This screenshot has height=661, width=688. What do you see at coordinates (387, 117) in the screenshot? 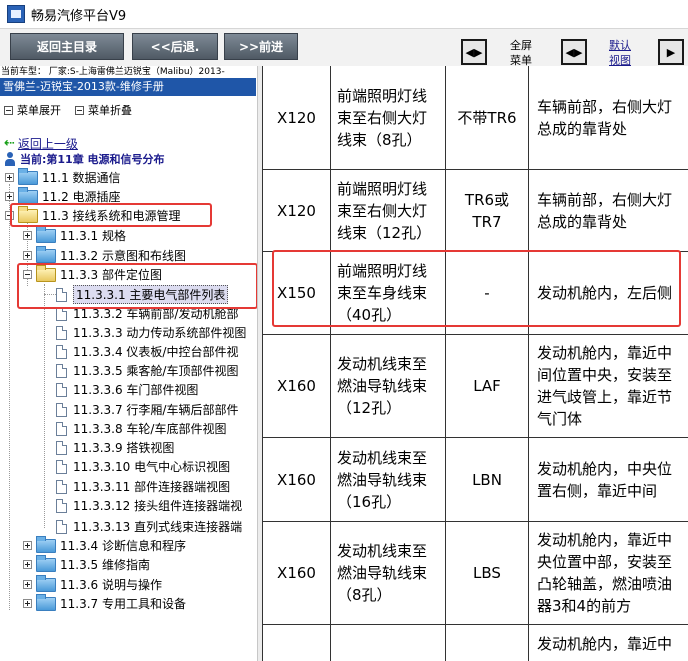
I see `connector-name-cell: 前端照明灯线 束至右侧大灯 线束（8孔）` at bounding box center [387, 117].